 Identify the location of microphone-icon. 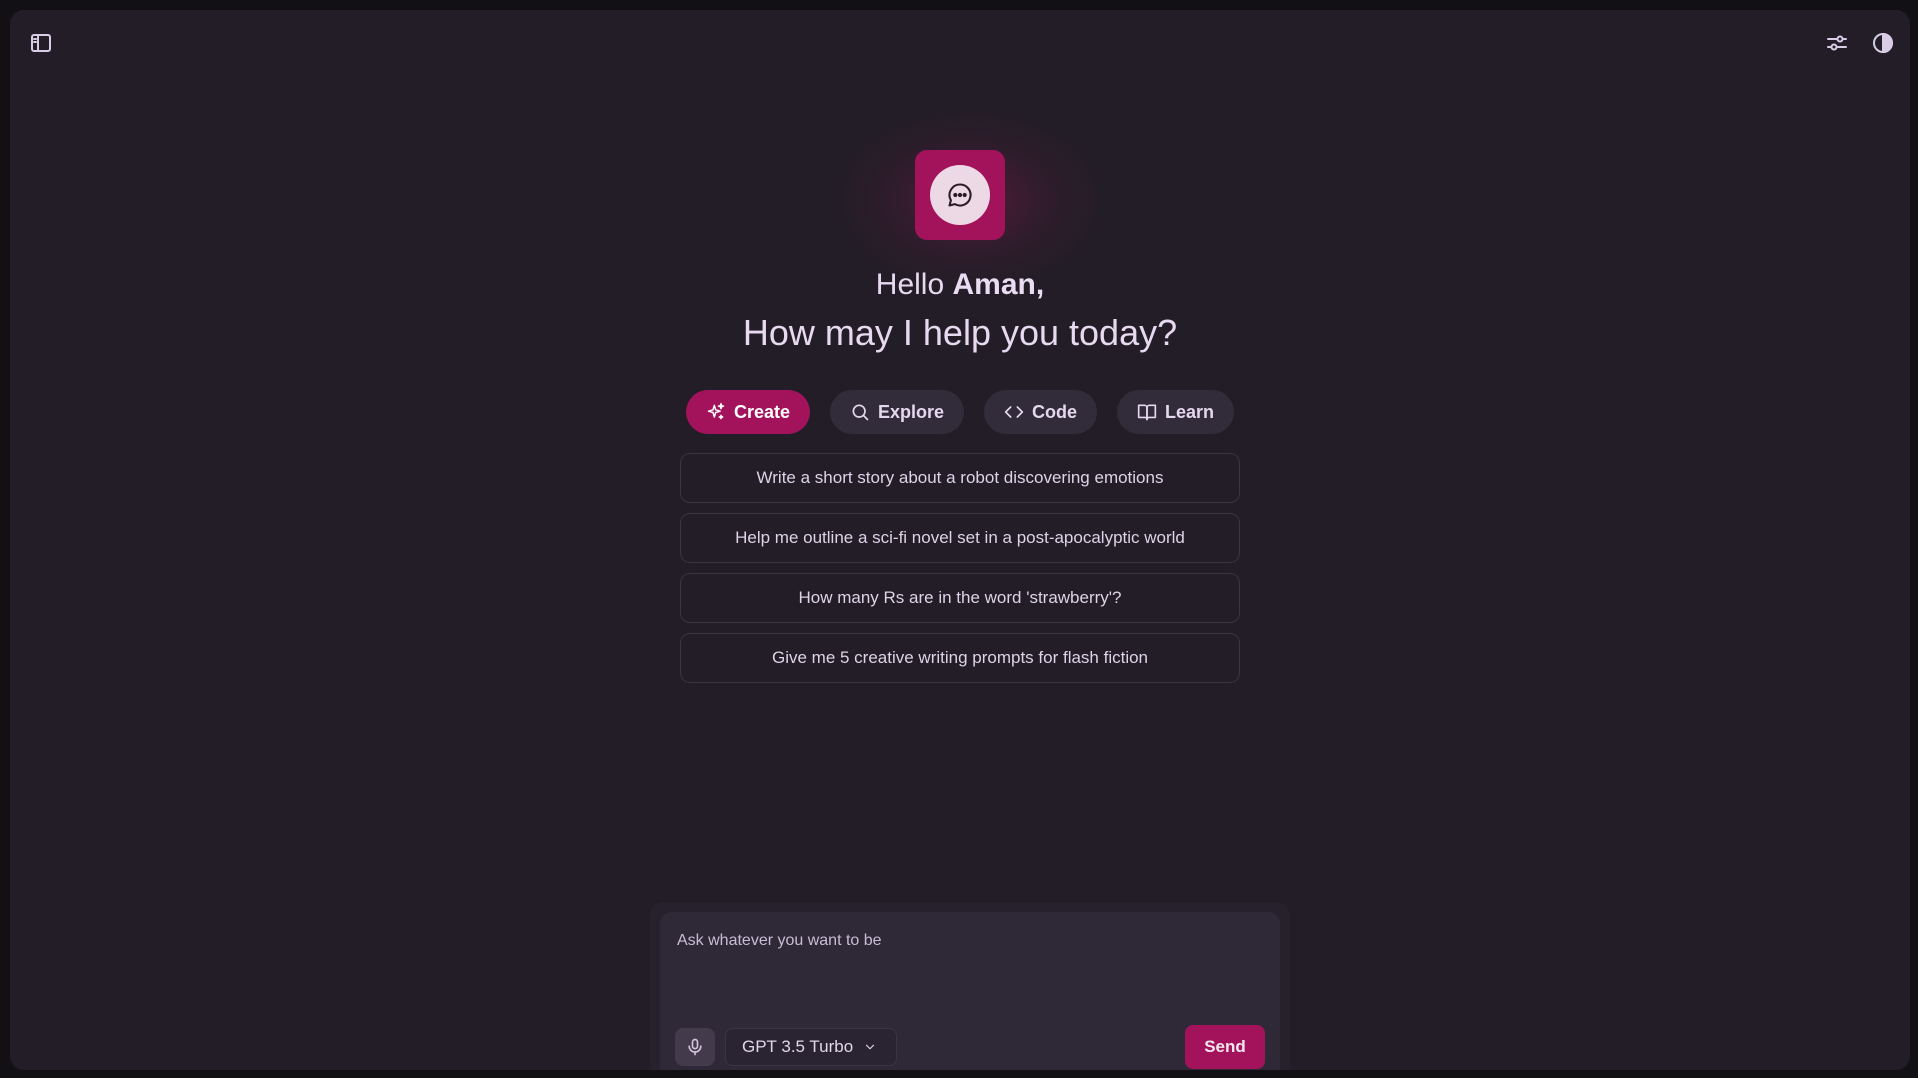
(695, 1047).